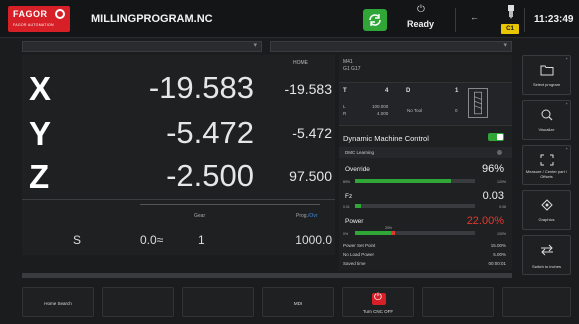 The image size is (579, 324). Describe the element at coordinates (493, 196) in the screenshot. I see `fz-value: 0.03` at that location.